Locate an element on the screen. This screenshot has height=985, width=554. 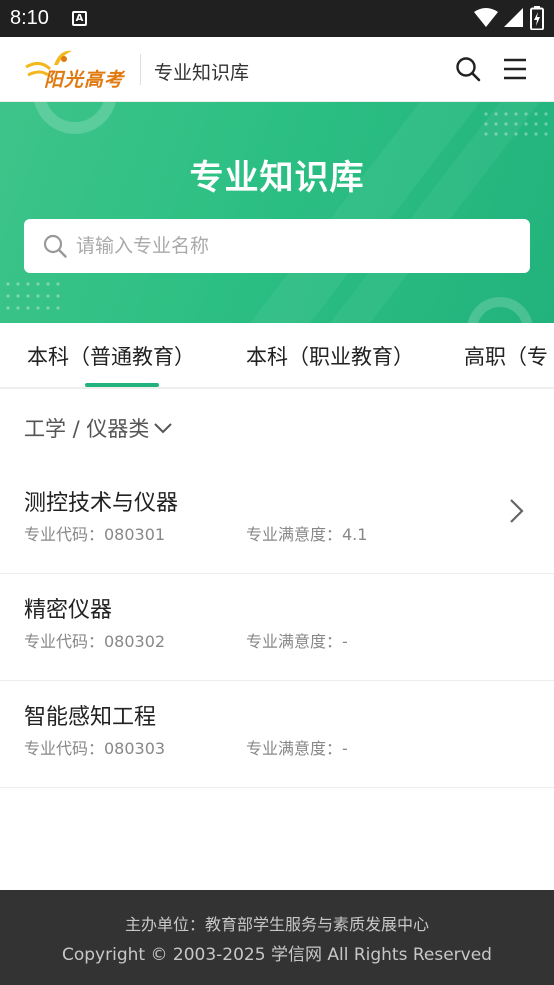
major-code: 专业代码：080303 is located at coordinates (95, 748).